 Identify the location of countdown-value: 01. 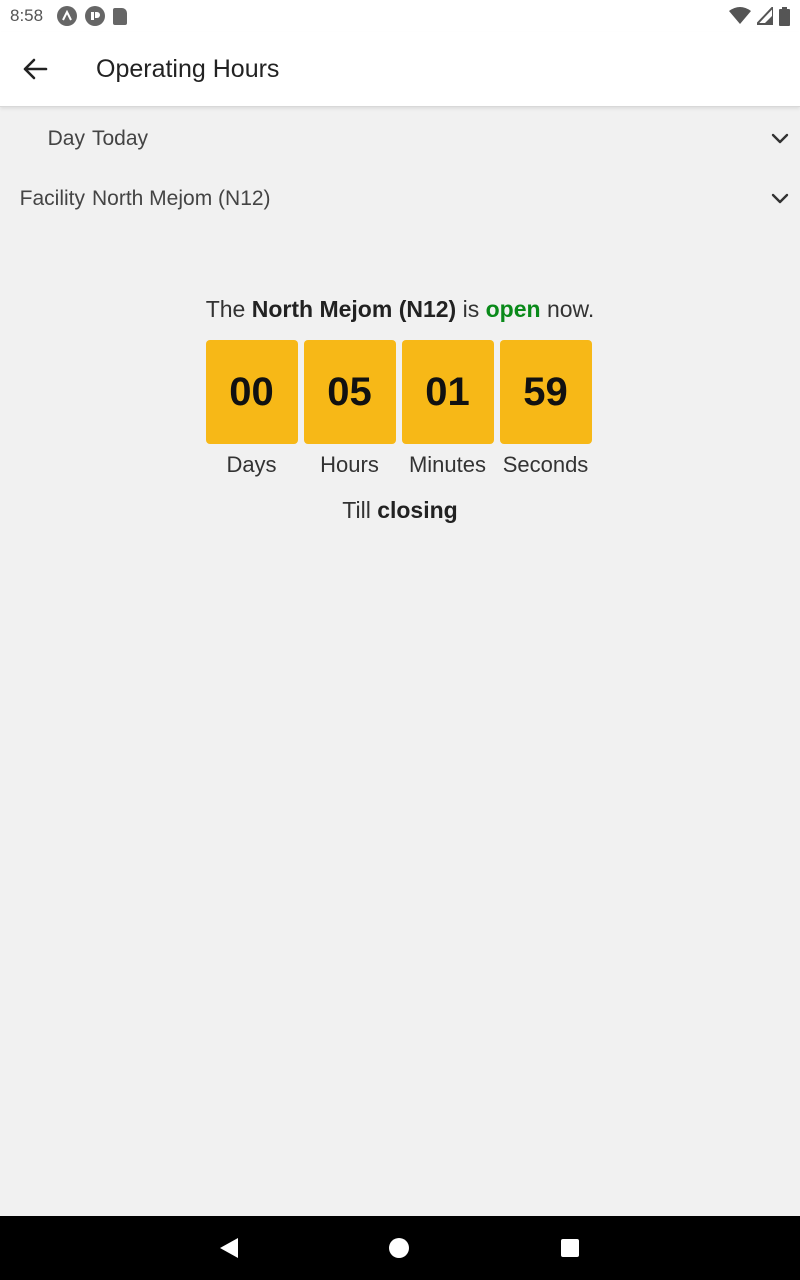
(447, 392).